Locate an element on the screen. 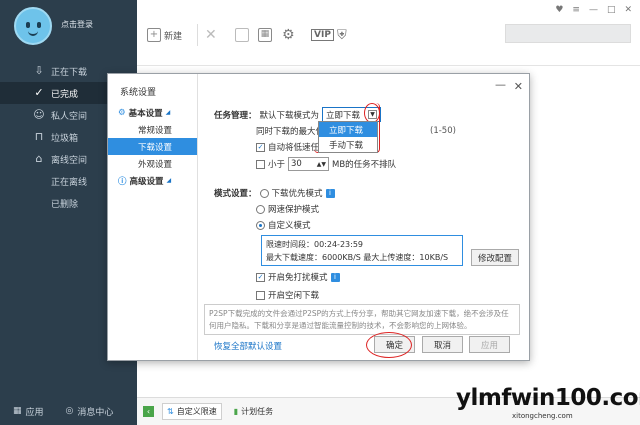 The width and height of the screenshot is (640, 425). apps-label: 应用 is located at coordinates (34, 412).